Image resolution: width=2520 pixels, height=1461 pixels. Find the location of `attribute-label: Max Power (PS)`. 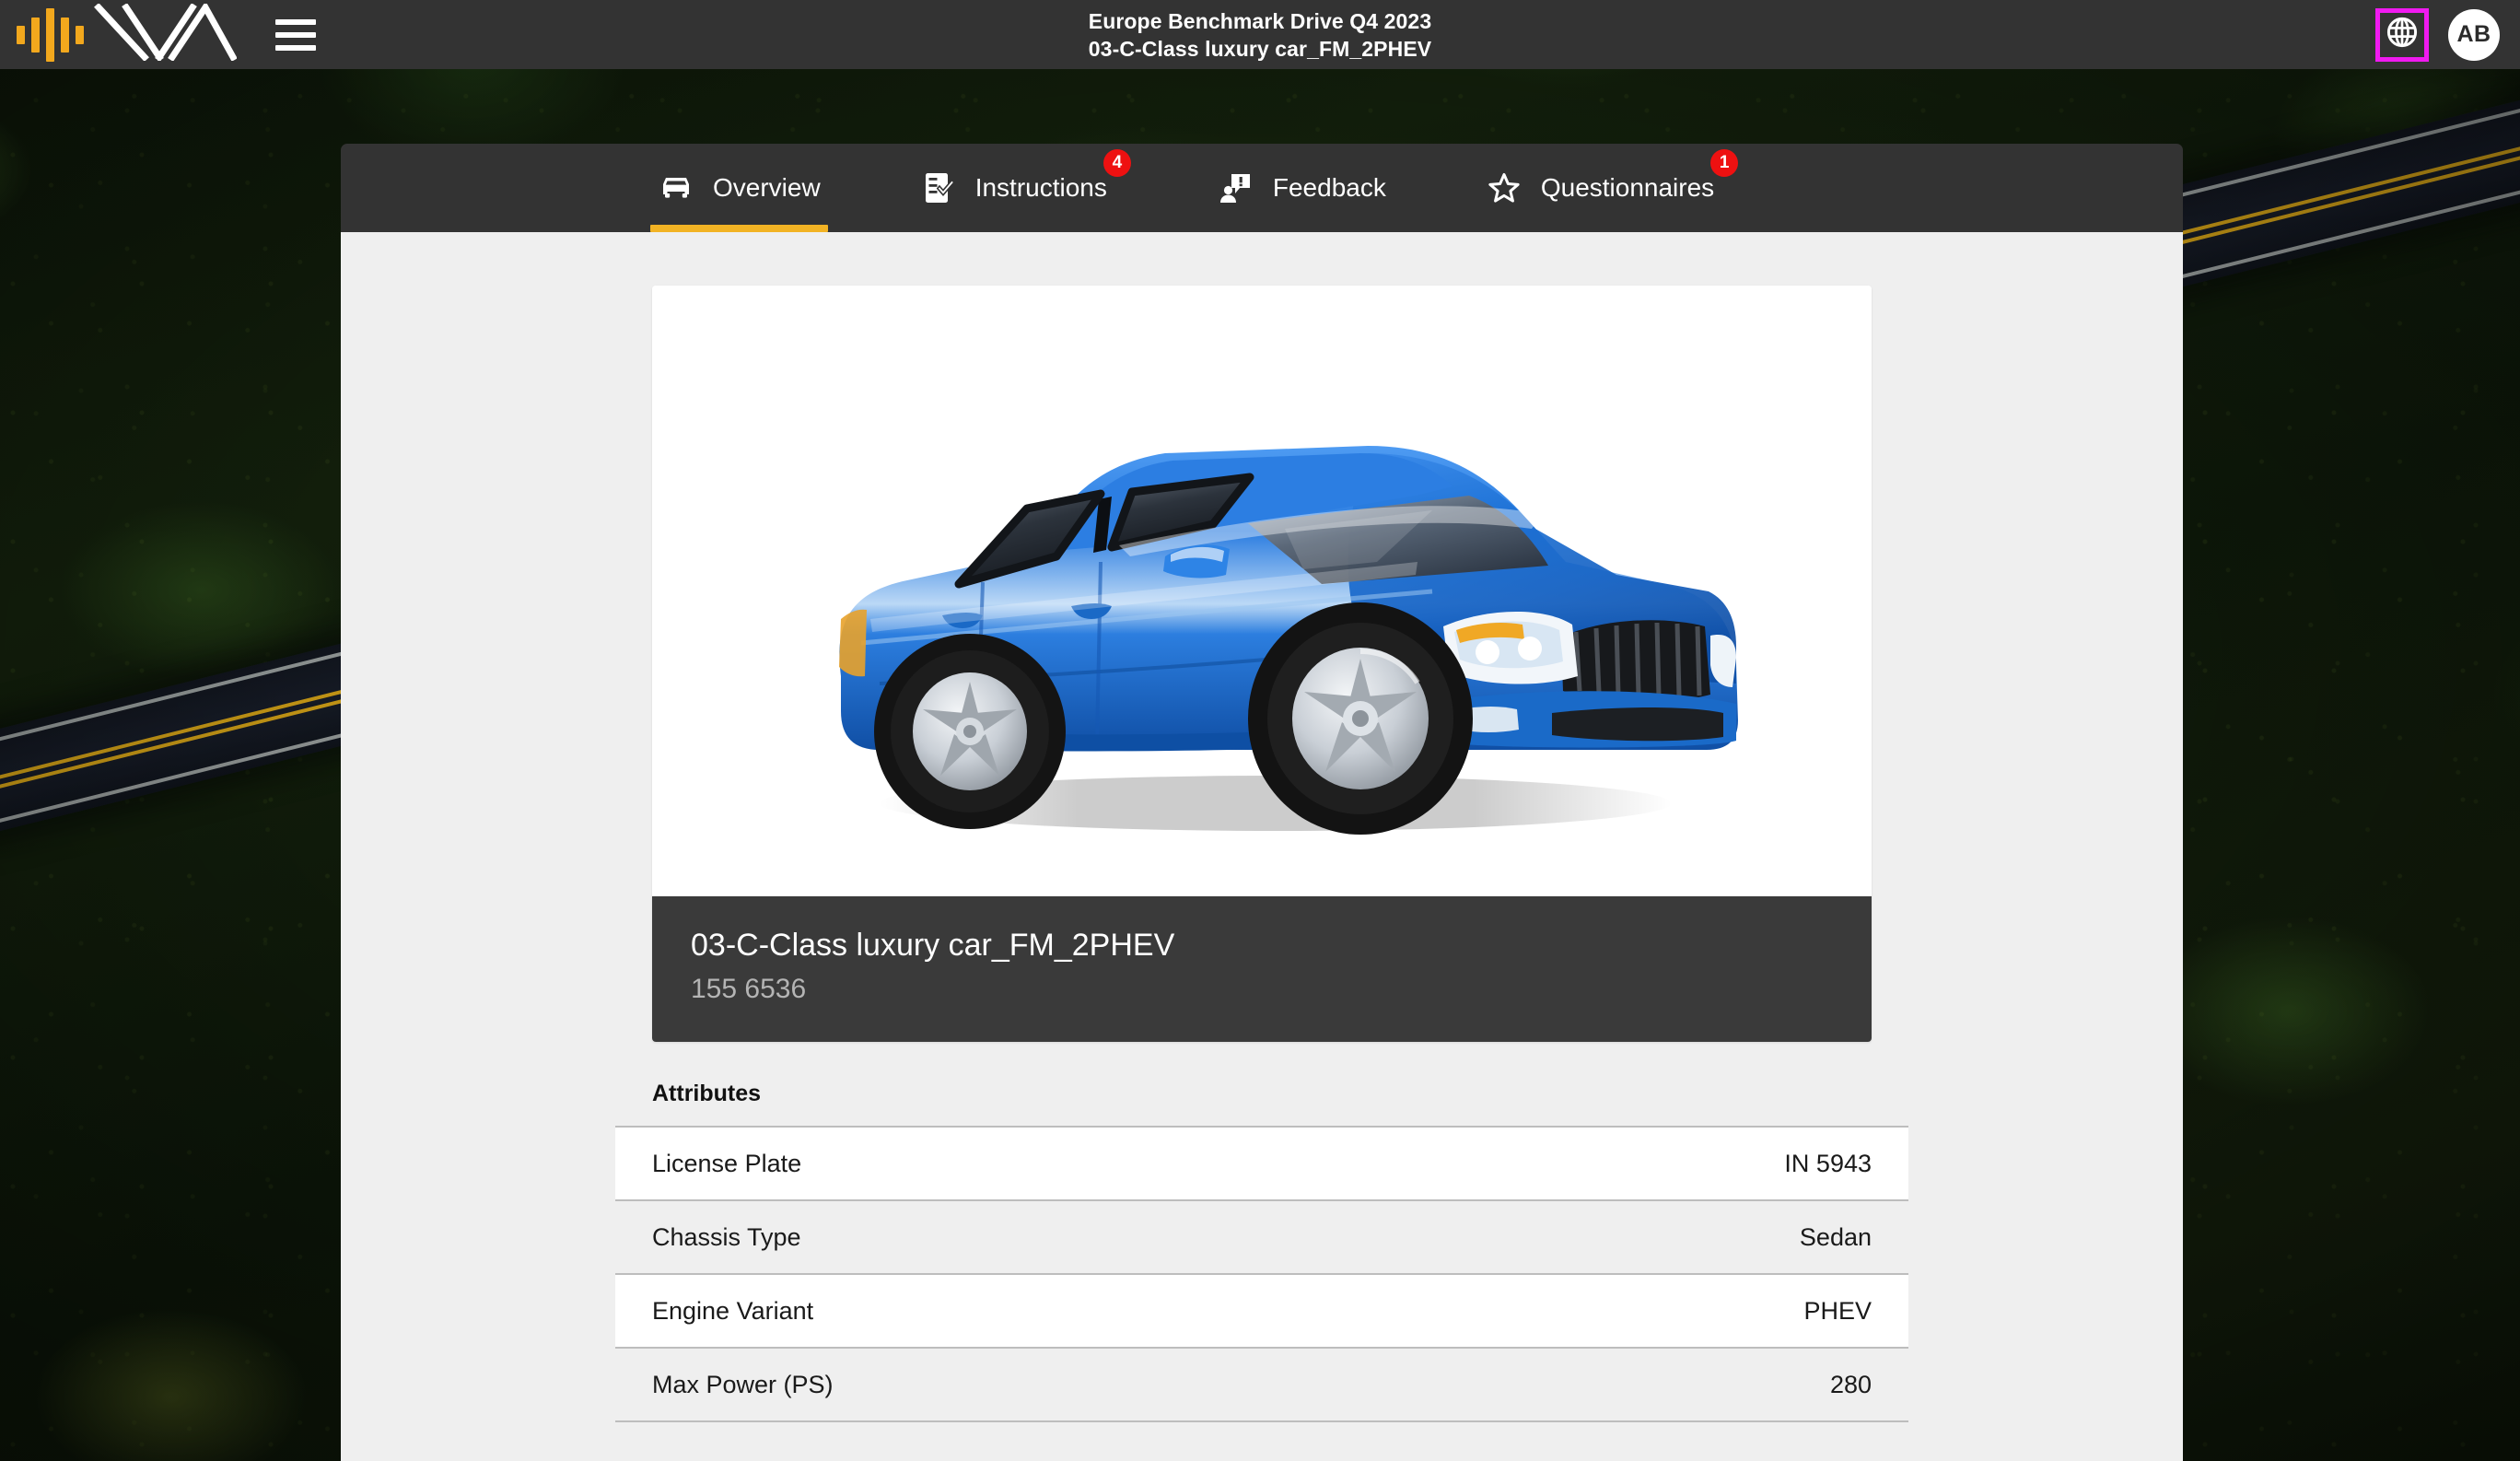

attribute-label: Max Power (PS) is located at coordinates (743, 1384).